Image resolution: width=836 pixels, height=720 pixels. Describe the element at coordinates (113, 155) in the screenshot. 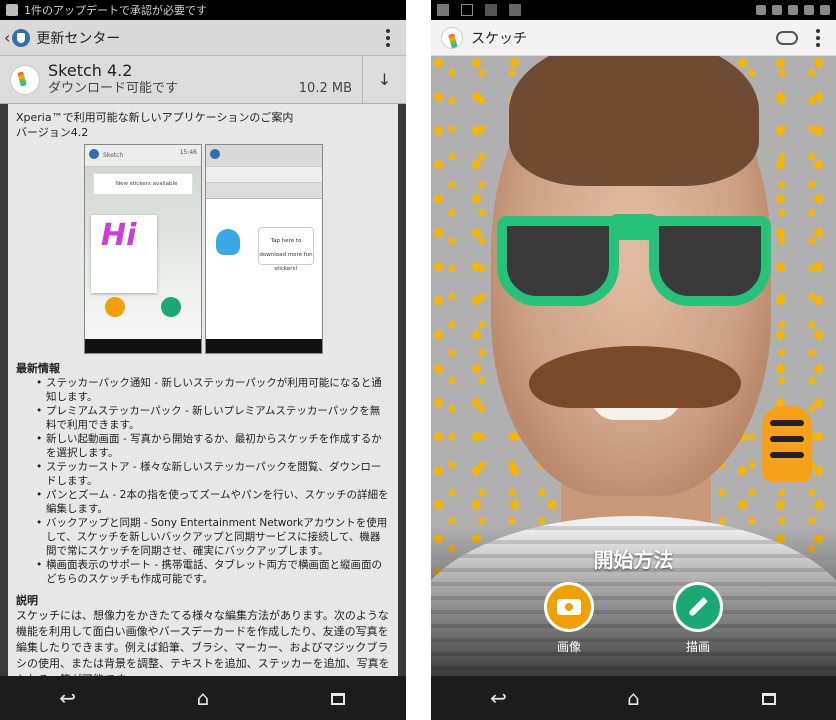

I see `shot-title: Sketch` at that location.